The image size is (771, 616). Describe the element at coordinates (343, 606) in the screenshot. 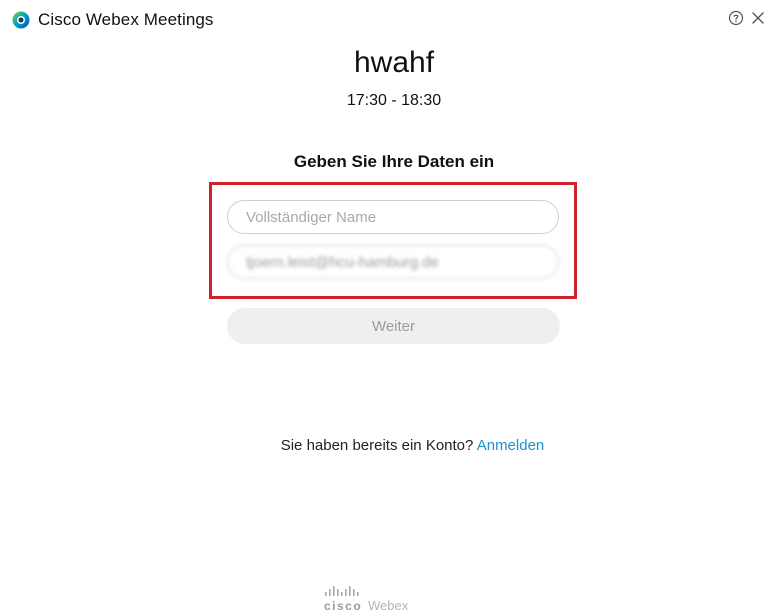

I see `cisco-wordmark: cisco` at that location.